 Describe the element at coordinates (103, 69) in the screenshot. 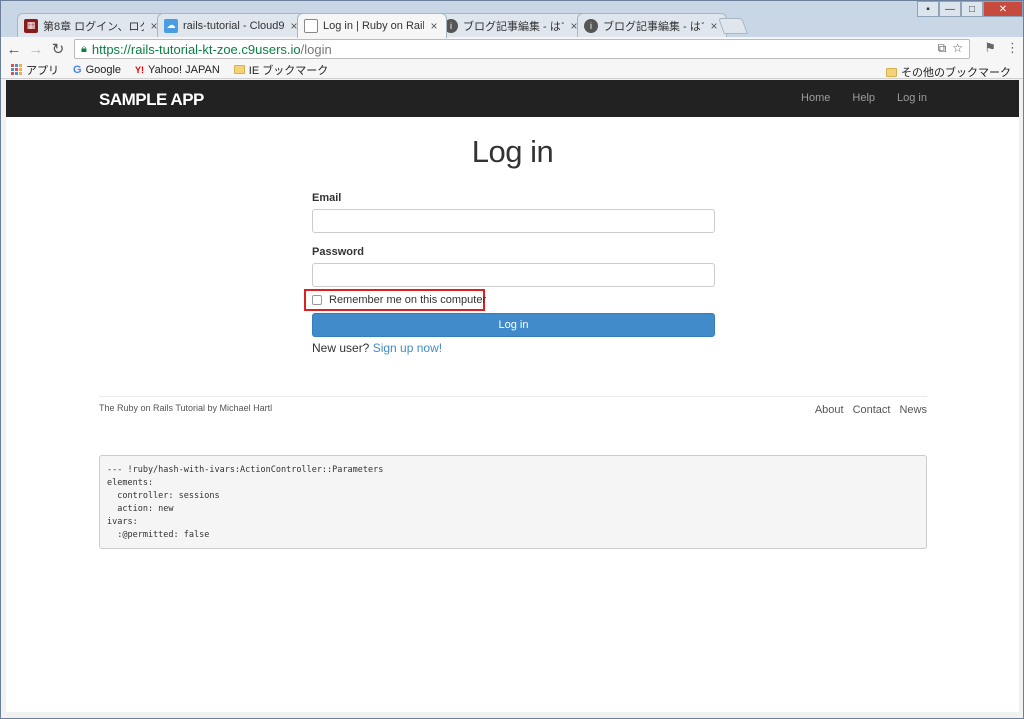

I see `bookmark-label: Google` at that location.